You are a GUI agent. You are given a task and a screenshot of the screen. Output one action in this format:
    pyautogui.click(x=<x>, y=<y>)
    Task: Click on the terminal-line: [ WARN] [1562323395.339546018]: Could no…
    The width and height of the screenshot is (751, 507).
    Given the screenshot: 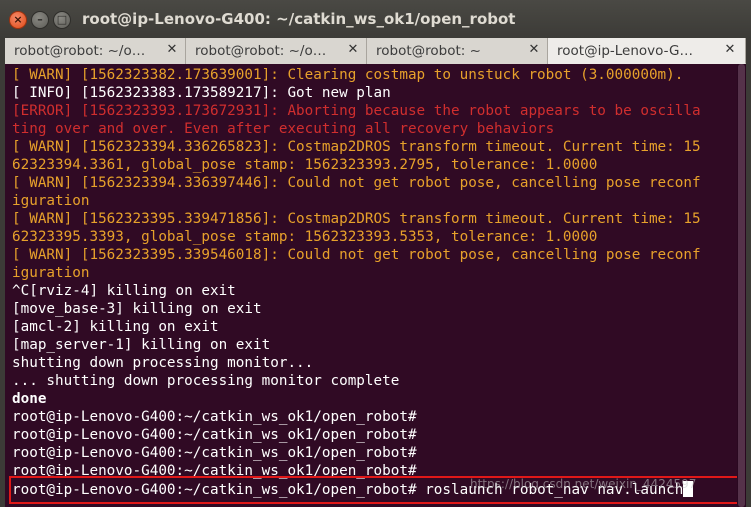 What is the action you would take?
    pyautogui.click(x=356, y=255)
    